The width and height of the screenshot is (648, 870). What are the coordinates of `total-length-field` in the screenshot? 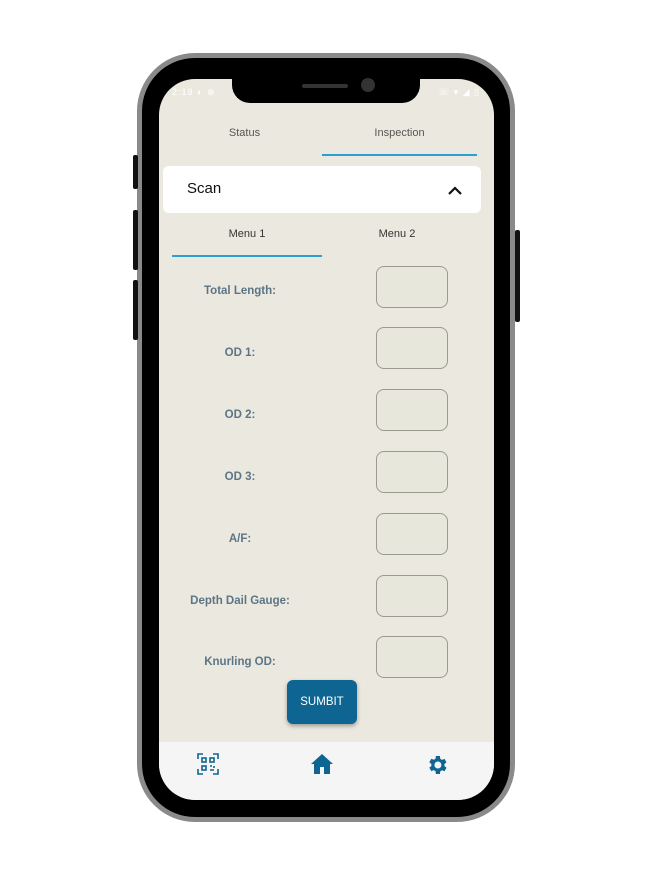 It's located at (412, 287).